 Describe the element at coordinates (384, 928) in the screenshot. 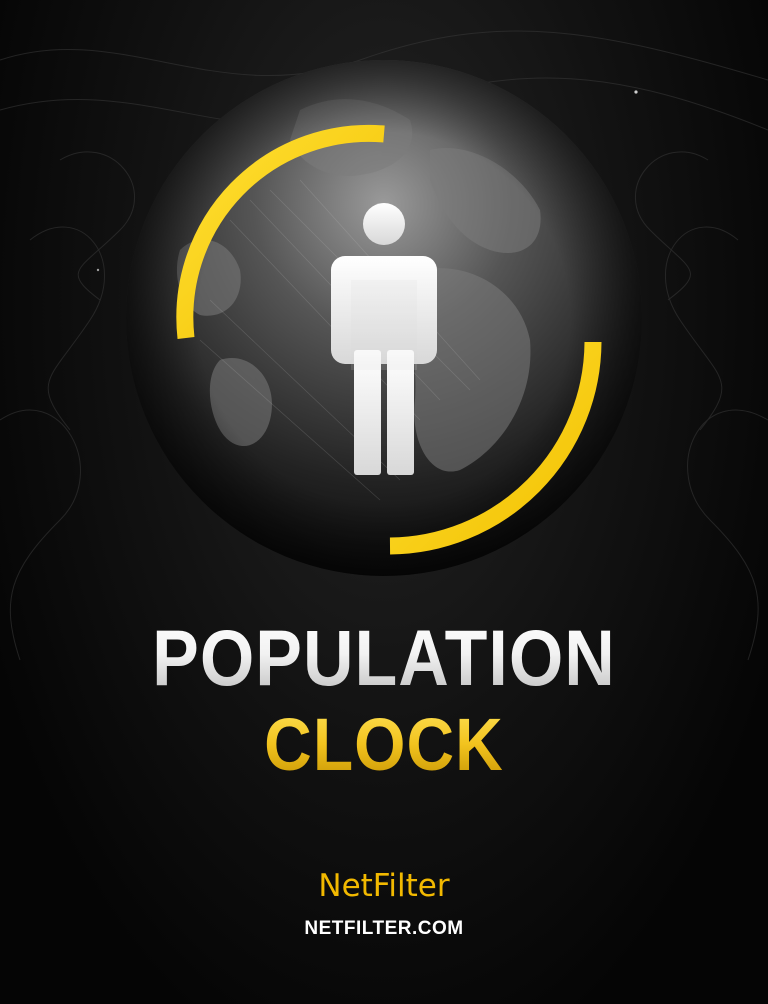

I see `brand-url: NETFILTER.COM` at that location.